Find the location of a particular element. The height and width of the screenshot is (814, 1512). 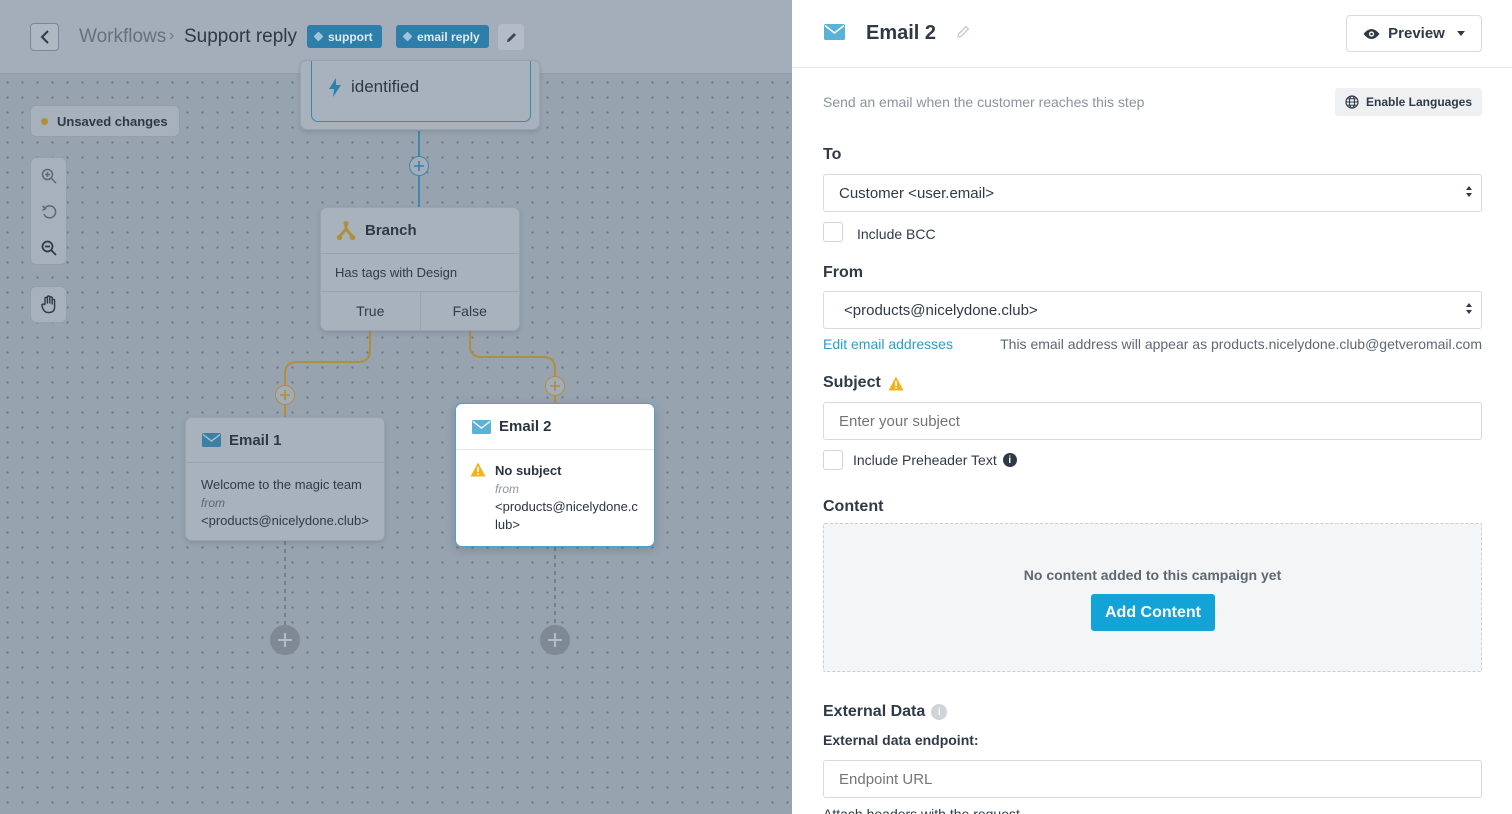

reset-zoom-button is located at coordinates (48, 212).